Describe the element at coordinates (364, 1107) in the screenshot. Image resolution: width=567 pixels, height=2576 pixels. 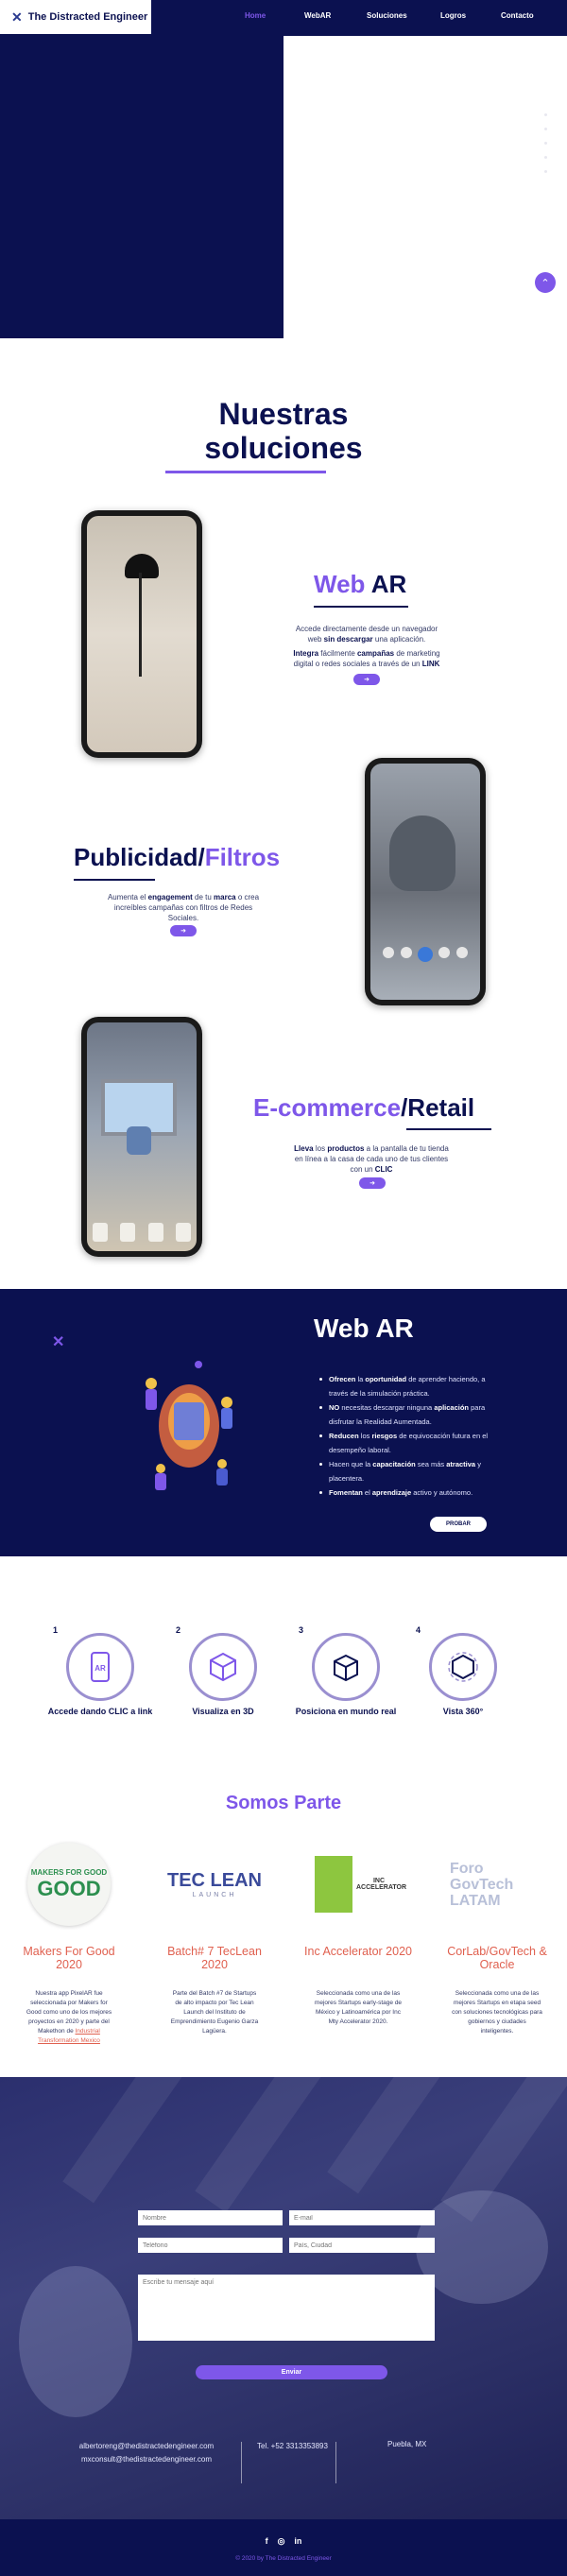
I see `solution-heading-ecommerce: E-commerce/Retail` at that location.